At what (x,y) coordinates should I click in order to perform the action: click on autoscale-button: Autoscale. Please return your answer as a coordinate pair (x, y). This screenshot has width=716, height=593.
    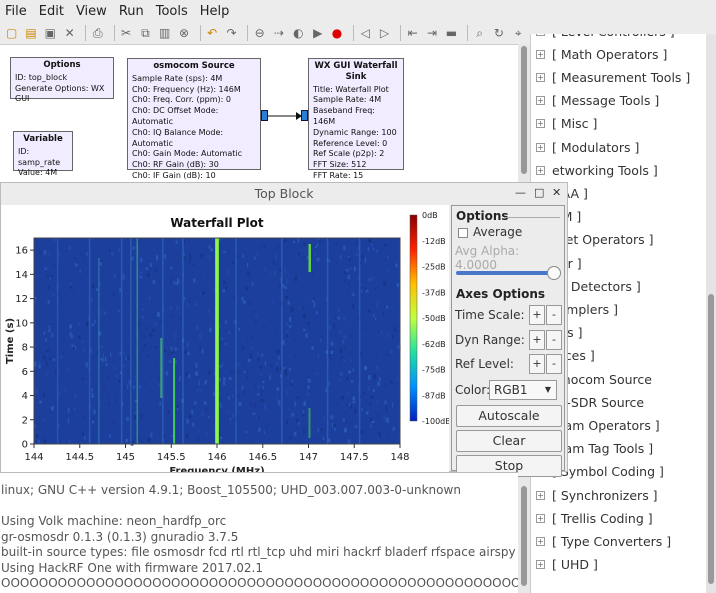
    Looking at the image, I should click on (509, 416).